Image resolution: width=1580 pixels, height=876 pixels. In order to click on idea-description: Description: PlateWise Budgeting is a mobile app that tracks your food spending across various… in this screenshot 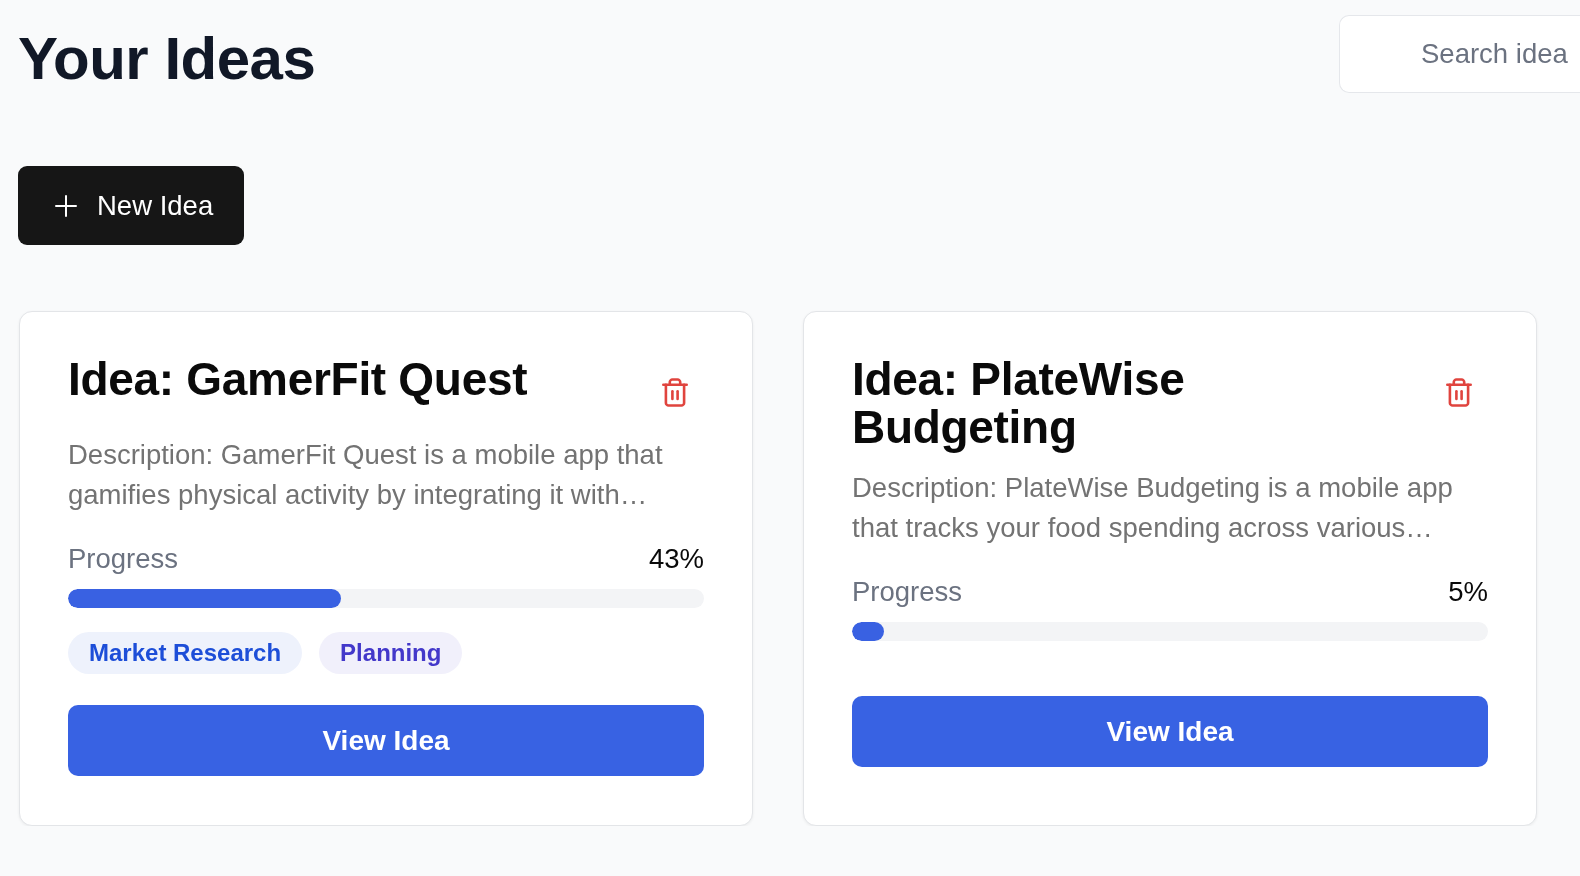, I will do `click(1153, 508)`.